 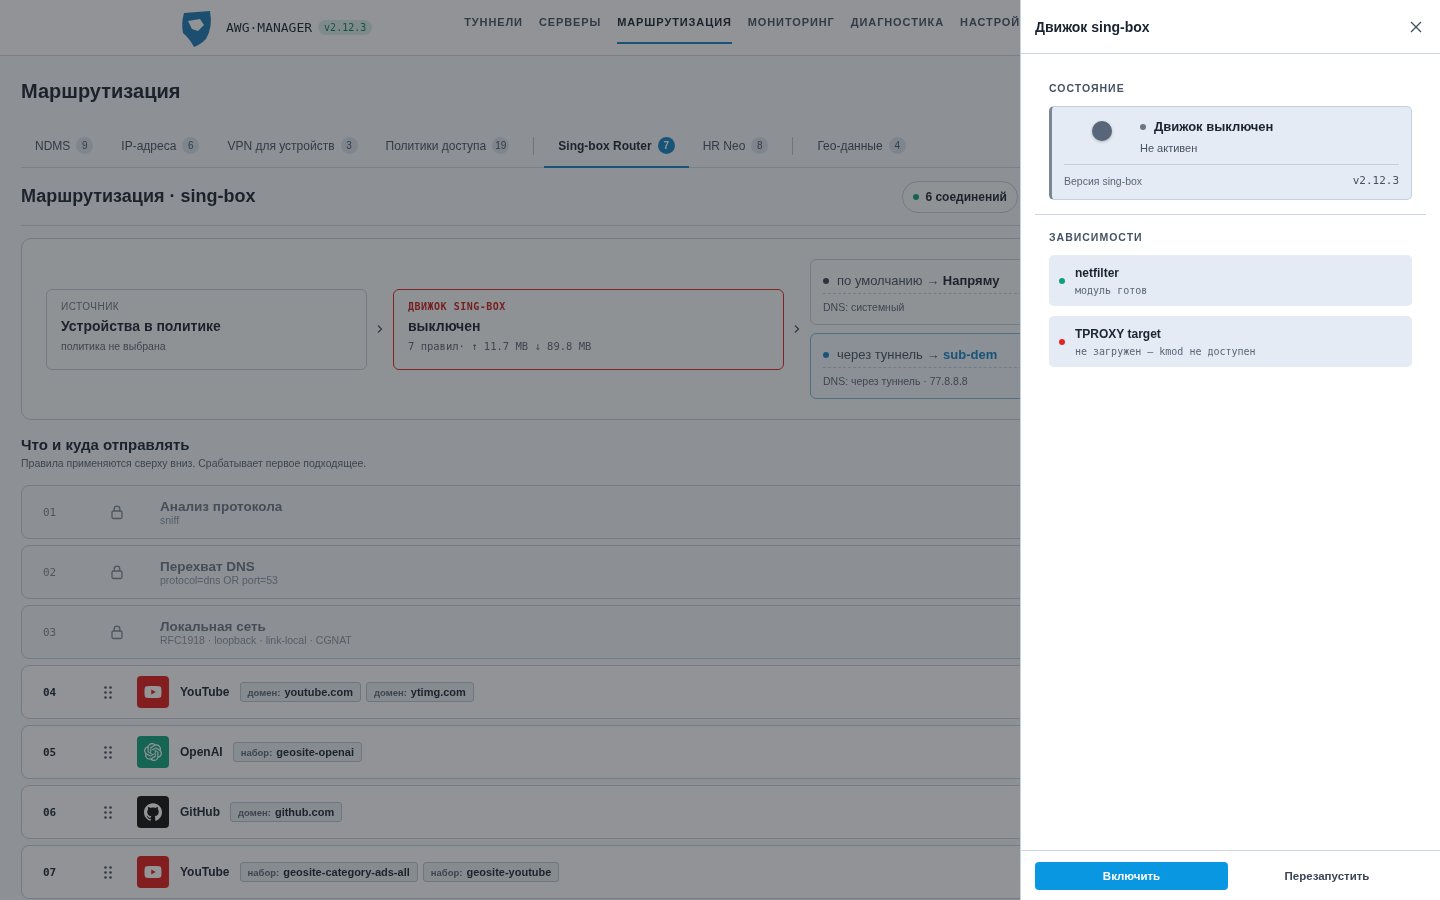 What do you see at coordinates (297, 752) in the screenshot?
I see `match-tag: набор: geosite-openai` at bounding box center [297, 752].